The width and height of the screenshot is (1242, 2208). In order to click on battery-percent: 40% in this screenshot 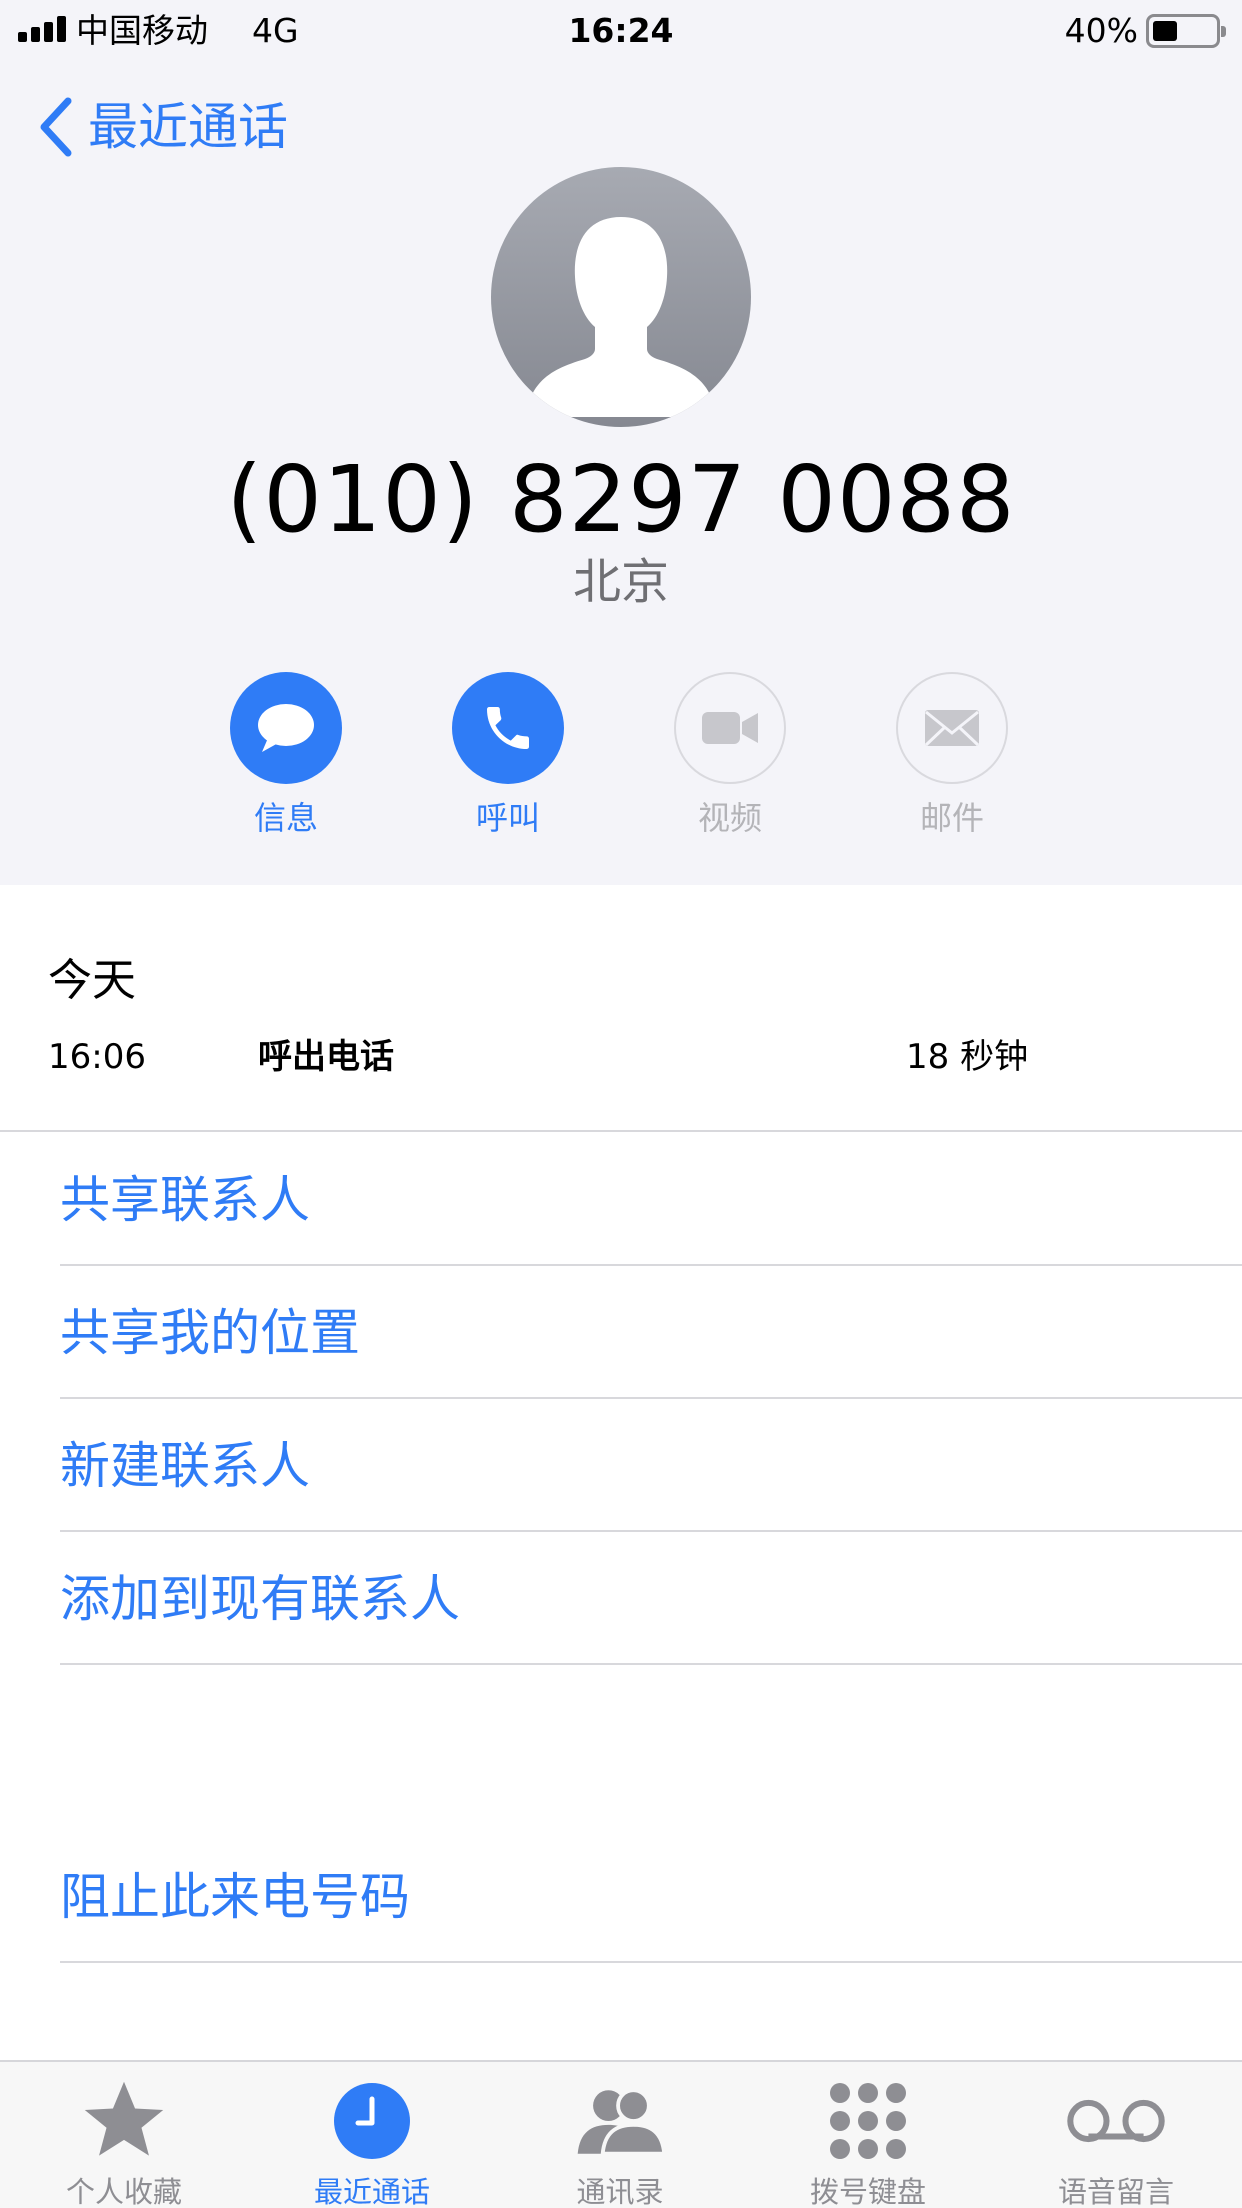, I will do `click(1101, 30)`.